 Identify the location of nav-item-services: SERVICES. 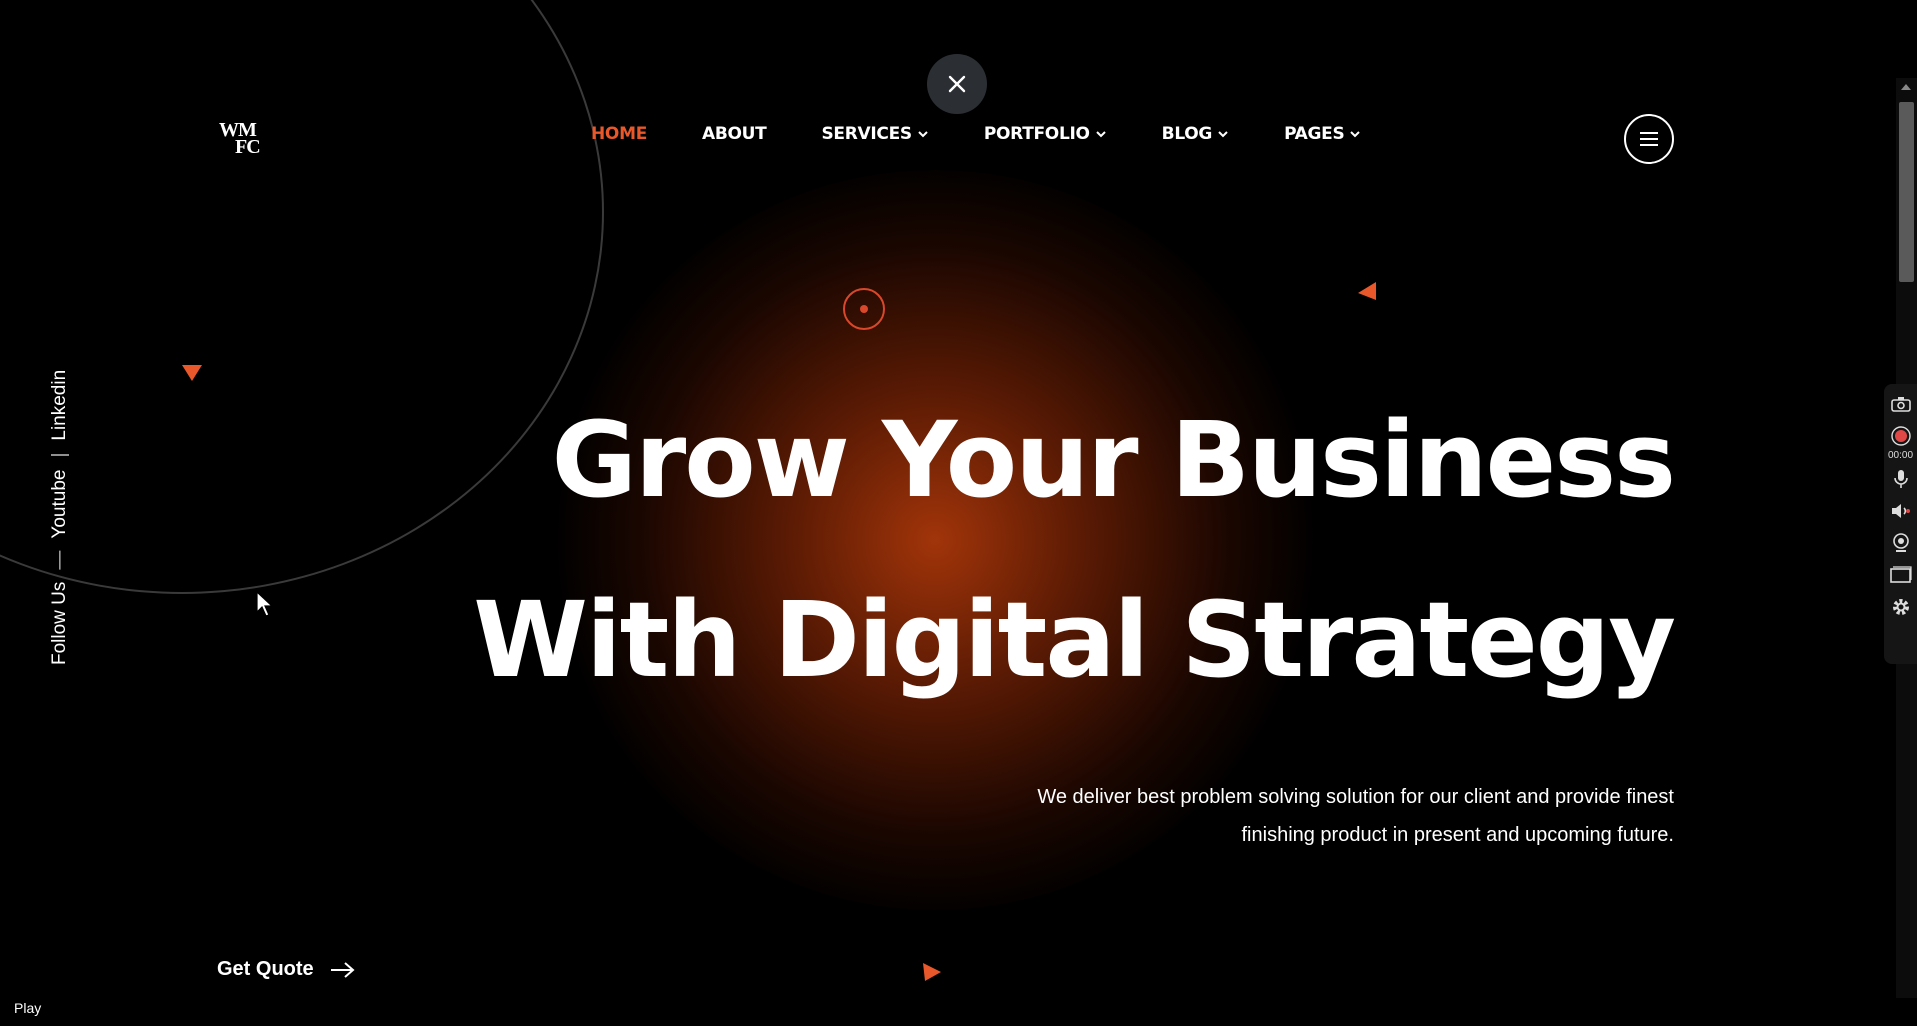
(874, 134).